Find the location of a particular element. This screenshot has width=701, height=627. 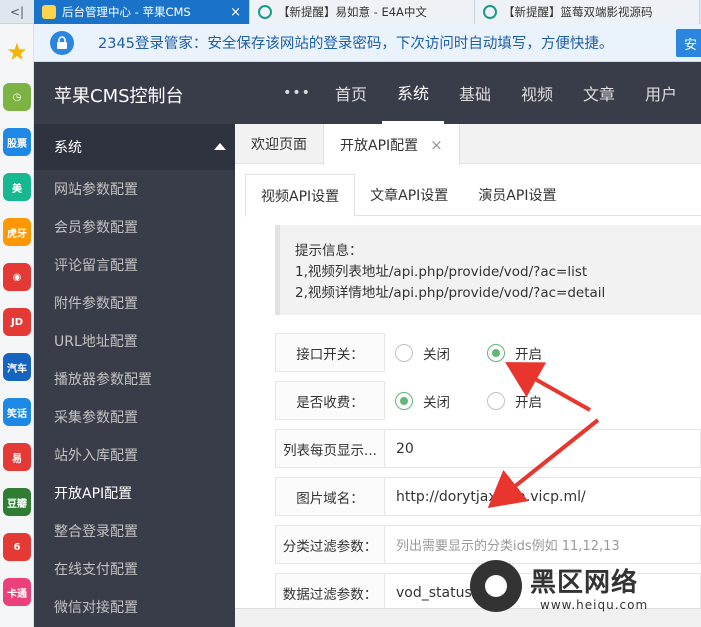

joke-icon: 笑话 is located at coordinates (17, 412).